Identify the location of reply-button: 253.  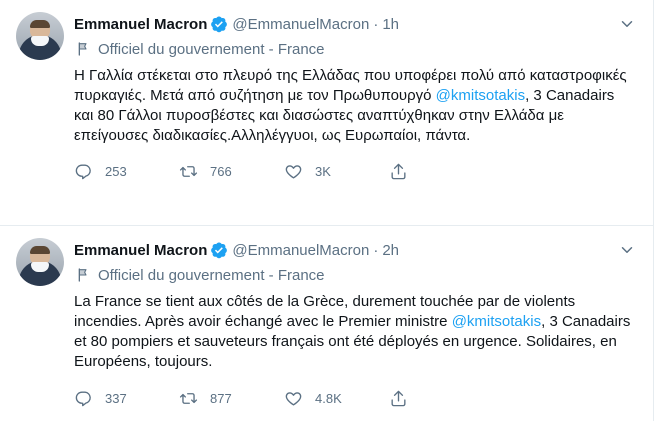
(126, 171).